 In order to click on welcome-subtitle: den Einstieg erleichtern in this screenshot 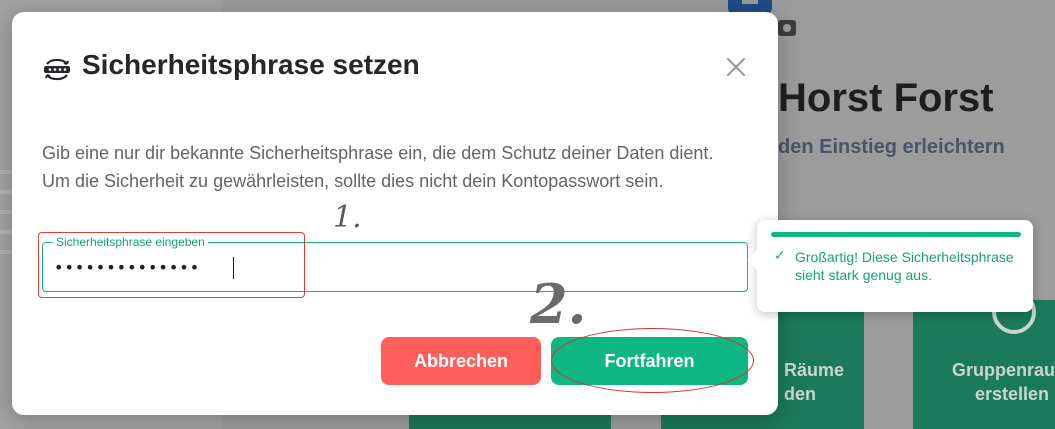, I will do `click(891, 147)`.